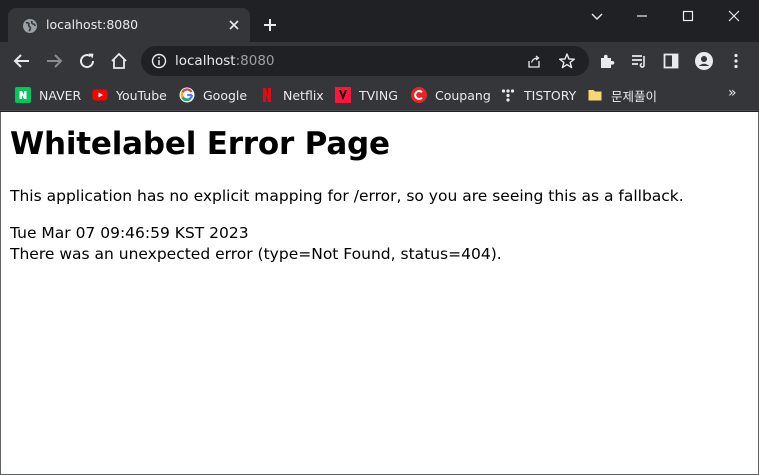 The width and height of the screenshot is (759, 475). I want to click on naver-icon, so click(23, 95).